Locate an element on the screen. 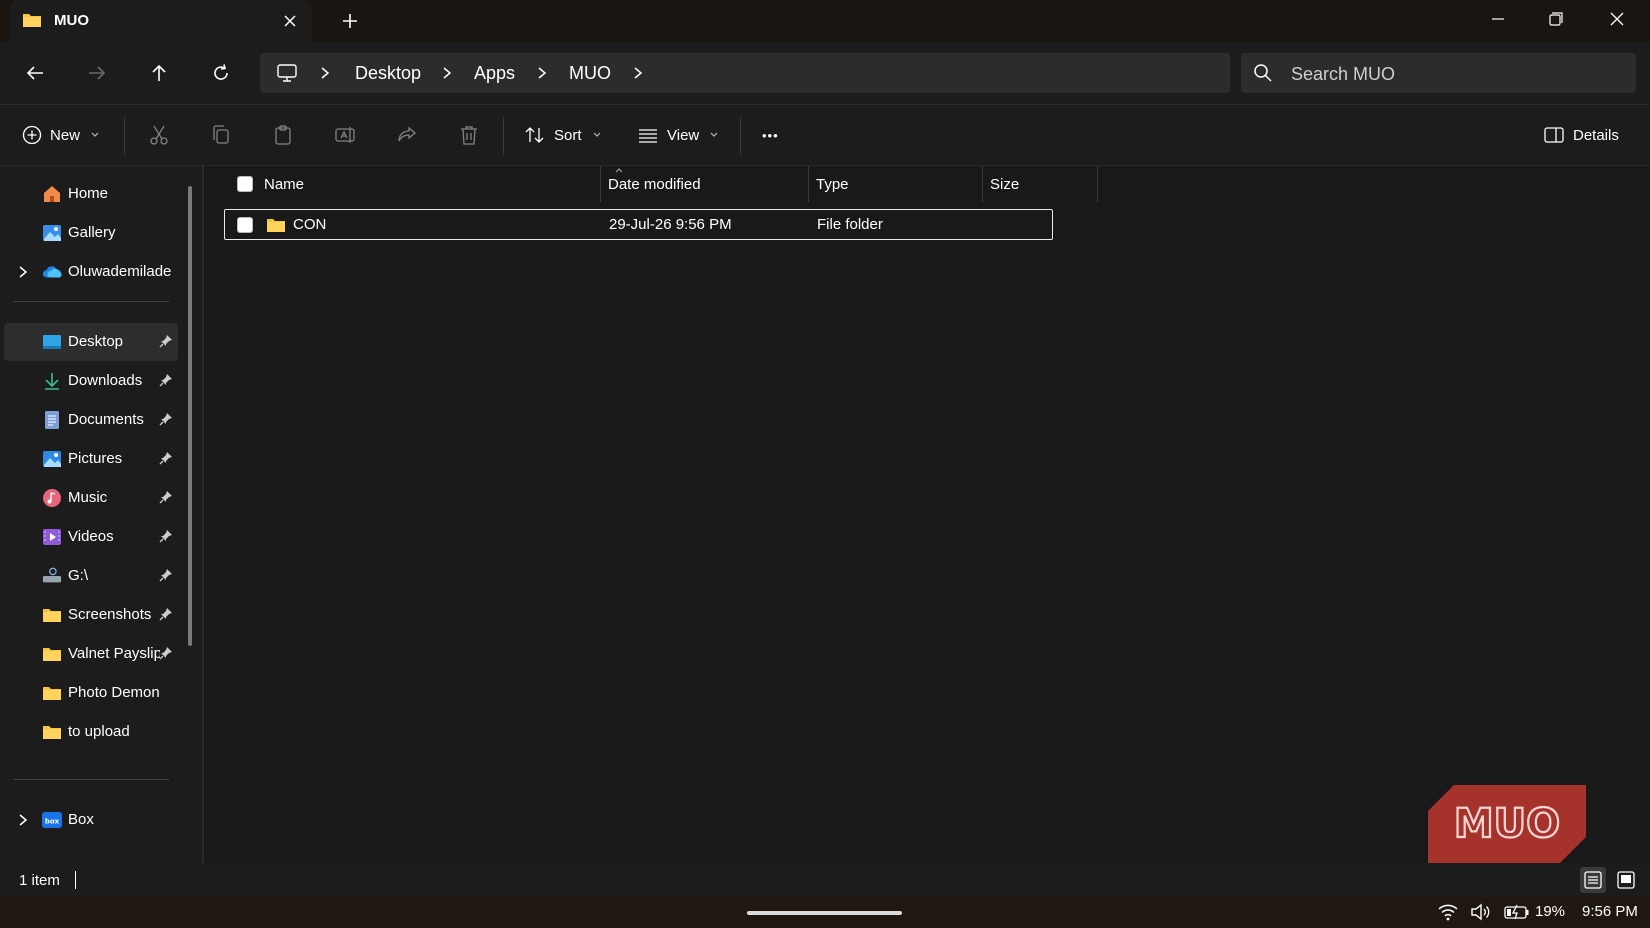  sidebar-item-label: Documents is located at coordinates (106, 419).